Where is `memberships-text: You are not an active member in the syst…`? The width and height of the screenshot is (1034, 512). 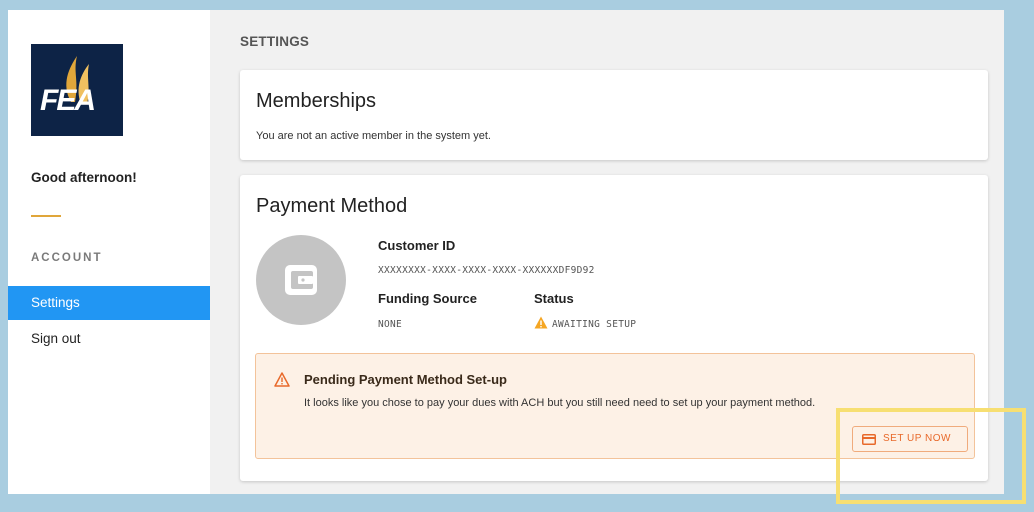 memberships-text: You are not an active member in the syst… is located at coordinates (373, 136).